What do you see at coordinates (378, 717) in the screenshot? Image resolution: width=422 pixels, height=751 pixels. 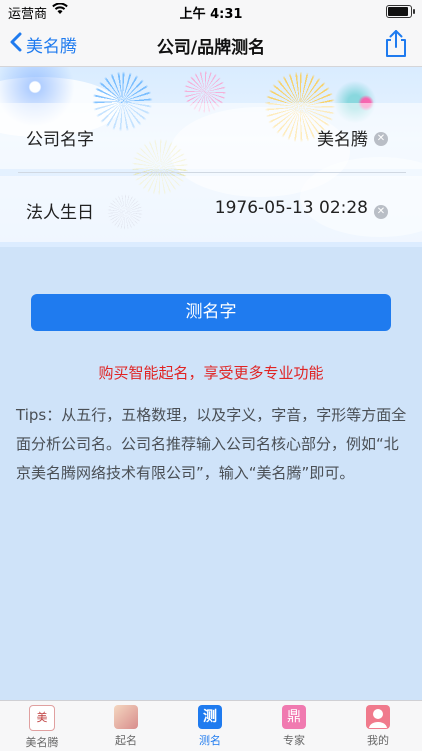 I see `profile-icon` at bounding box center [378, 717].